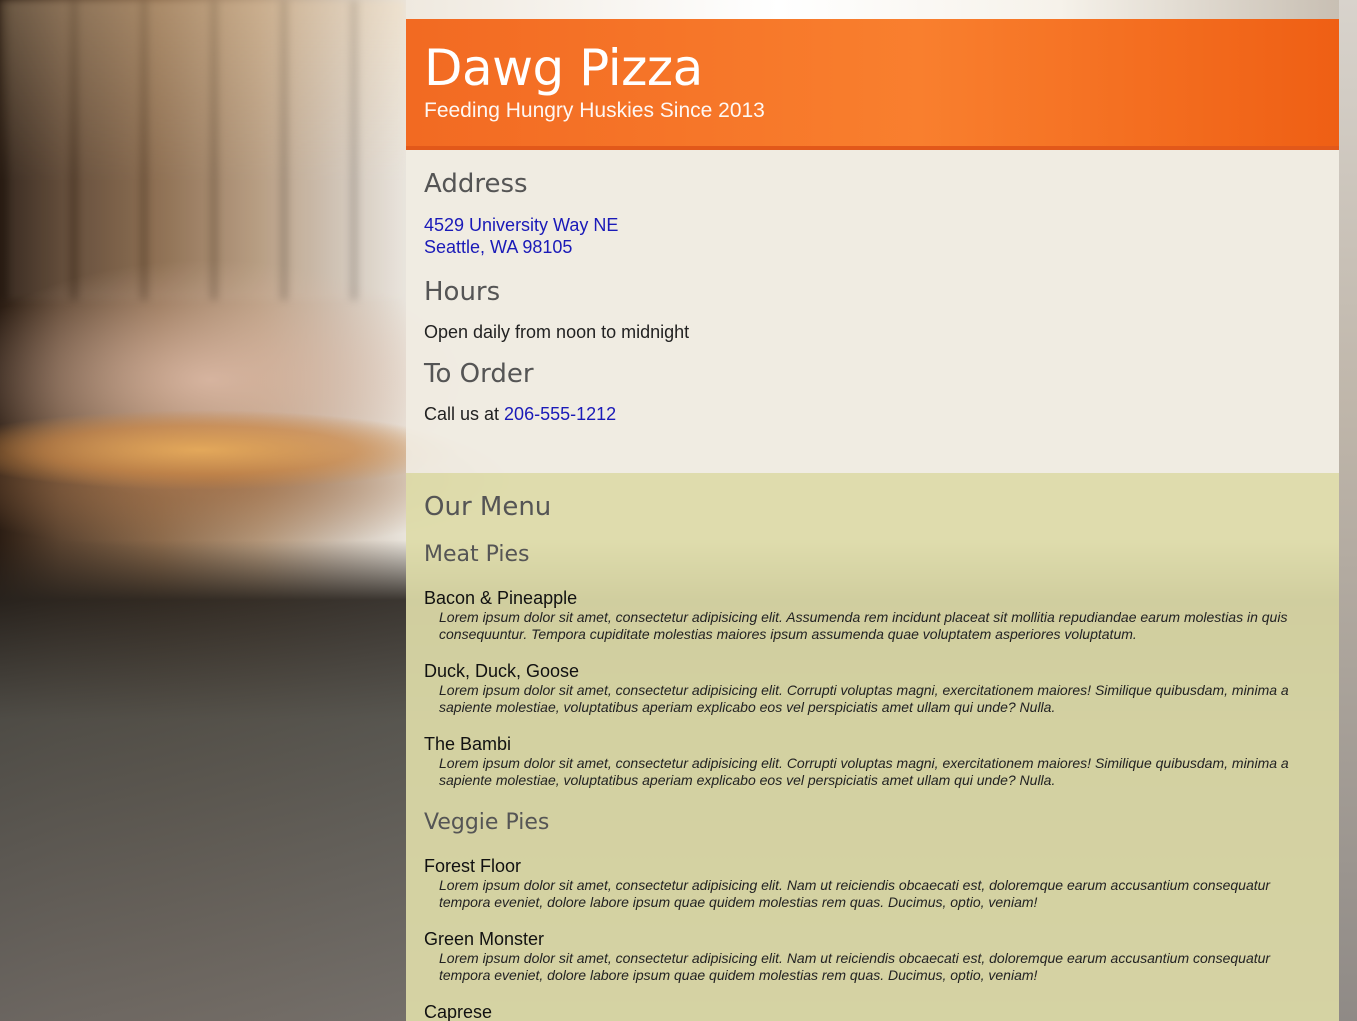 The width and height of the screenshot is (1357, 1021). What do you see at coordinates (458, 1011) in the screenshot?
I see `menu-item-name: Caprese` at bounding box center [458, 1011].